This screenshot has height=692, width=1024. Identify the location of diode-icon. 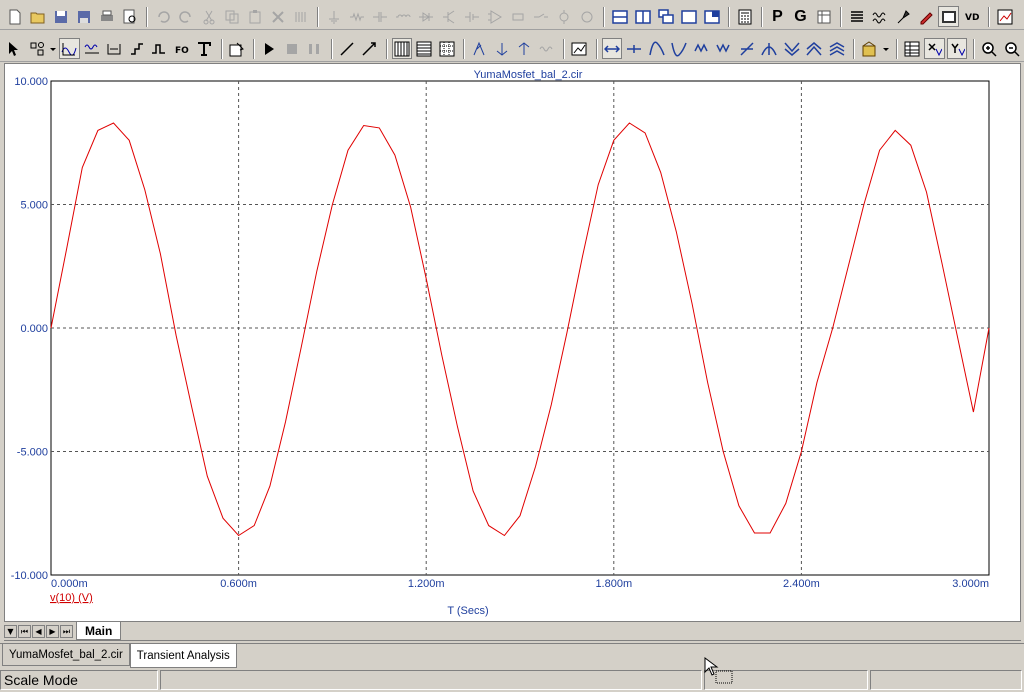
(425, 16).